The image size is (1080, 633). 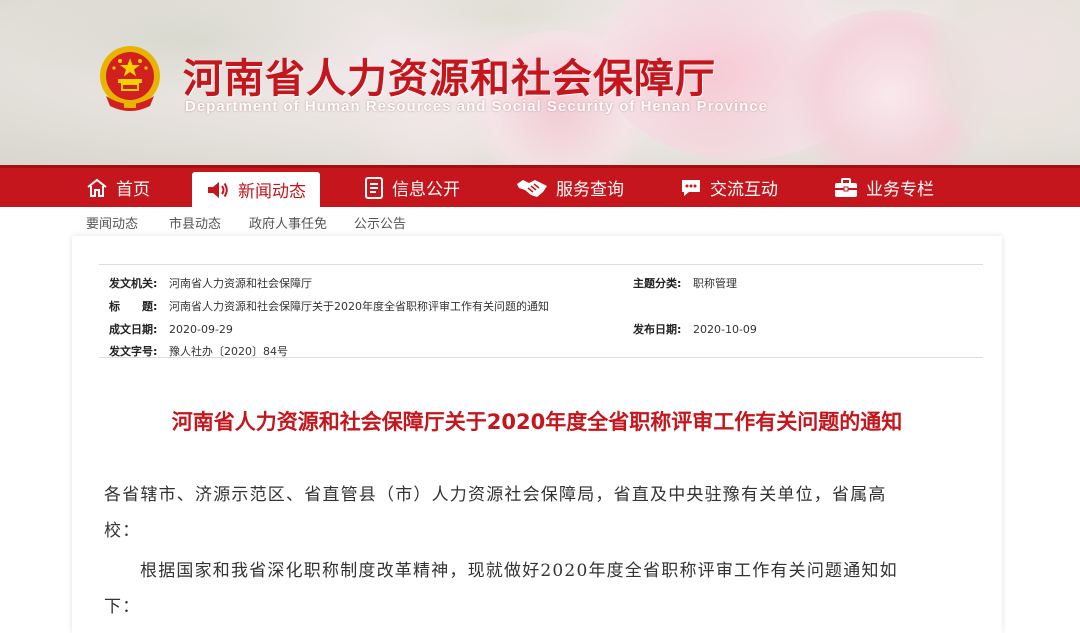 I want to click on meta-value-date: 2020-09-29, so click(x=201, y=329).